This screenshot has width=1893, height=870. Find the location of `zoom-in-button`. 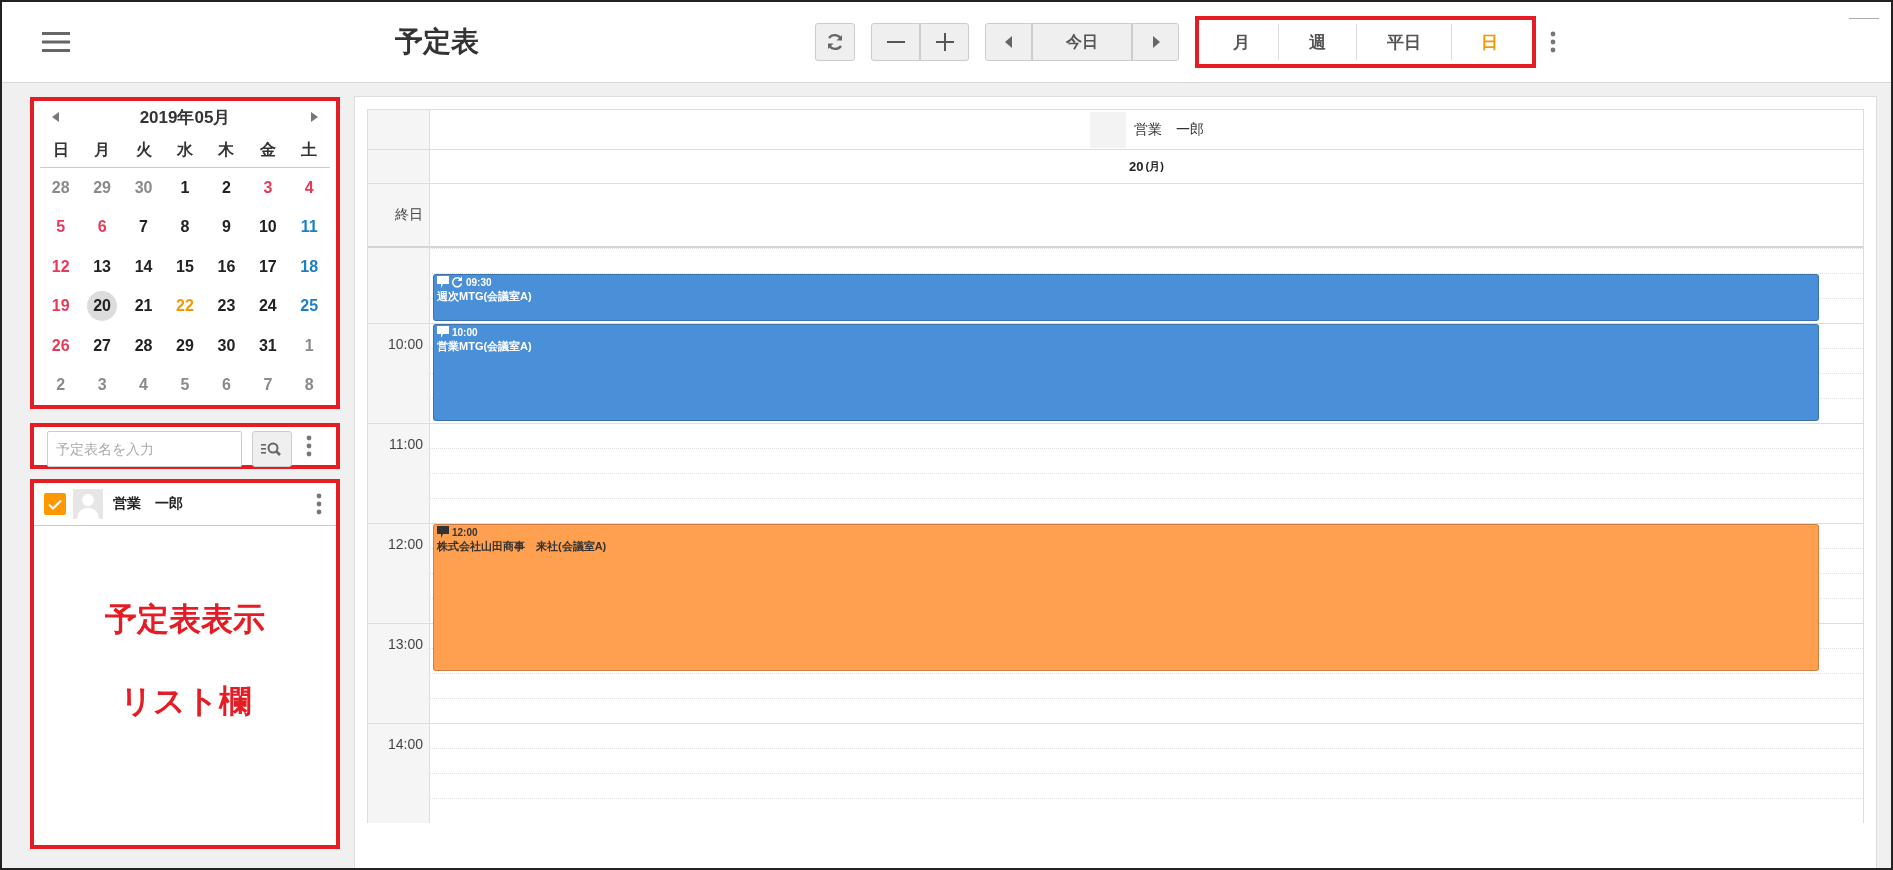

zoom-in-button is located at coordinates (944, 42).